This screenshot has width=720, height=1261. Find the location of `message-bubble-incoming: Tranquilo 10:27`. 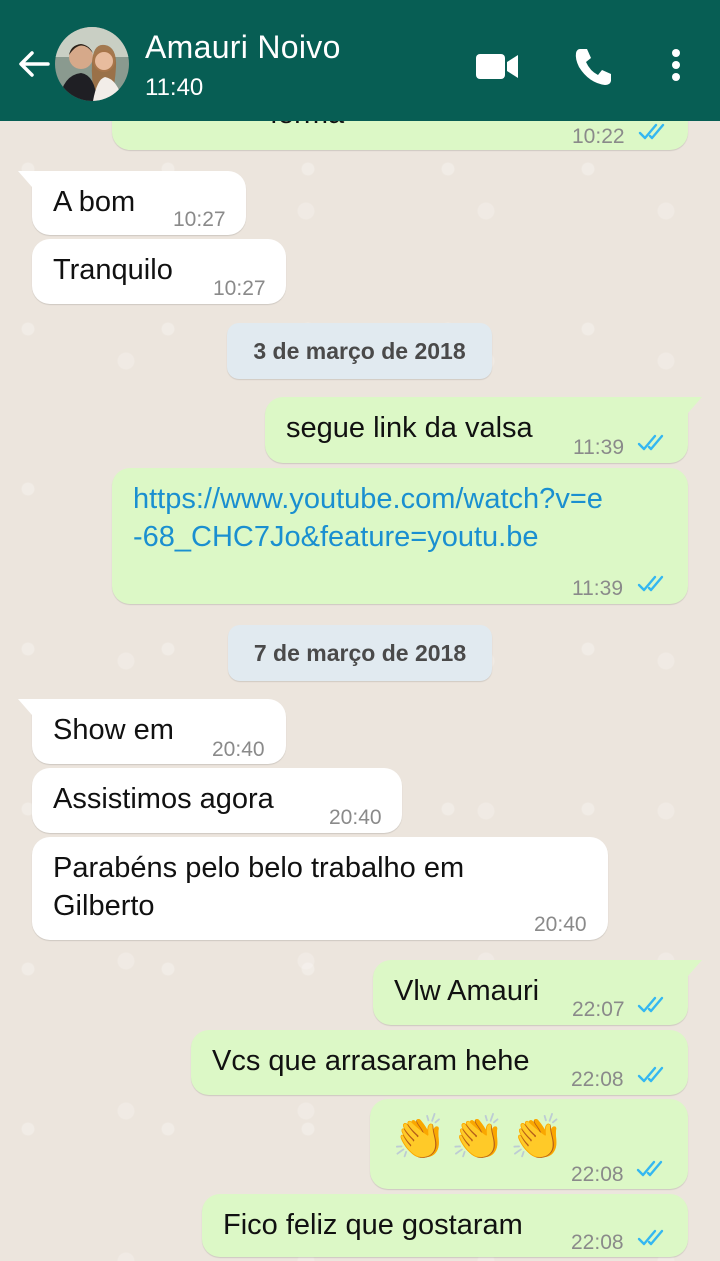

message-bubble-incoming: Tranquilo 10:27 is located at coordinates (159, 271).